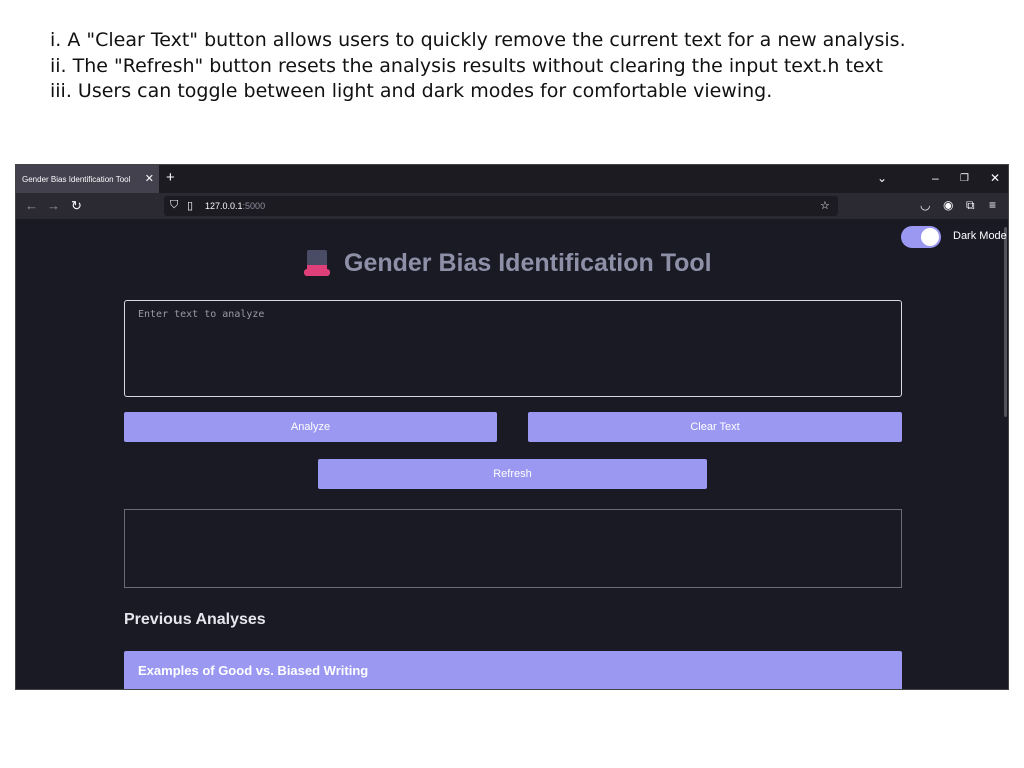  Describe the element at coordinates (825, 205) in the screenshot. I see `bookmark-star-icon: ☆` at that location.